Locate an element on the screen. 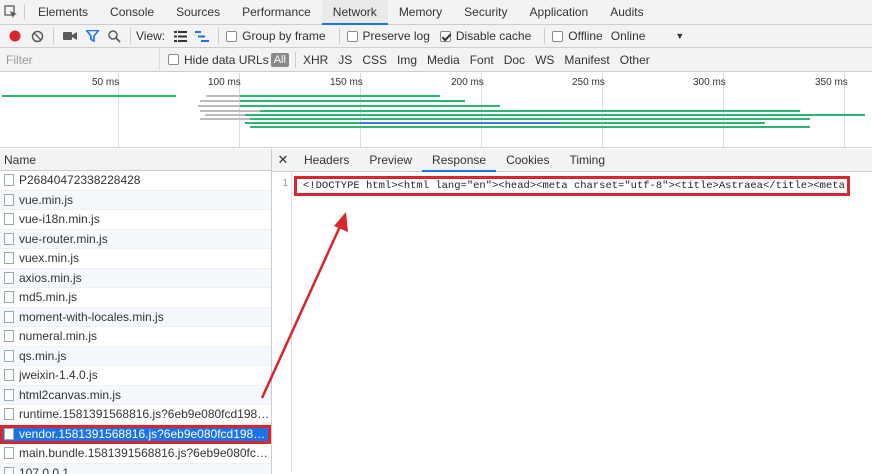 The width and height of the screenshot is (872, 474). tab-cookies: Cookies is located at coordinates (527, 160).